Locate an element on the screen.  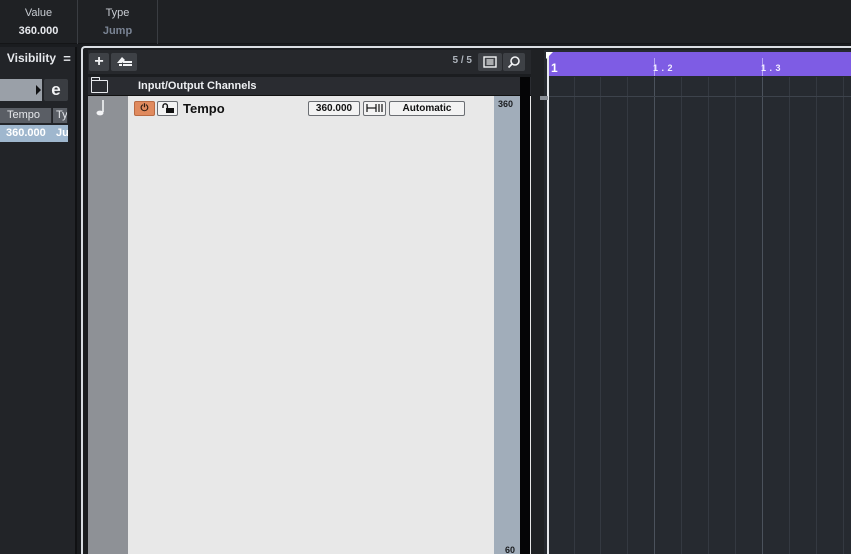
tempo-scale-ruler is located at coordinates (507, 325).